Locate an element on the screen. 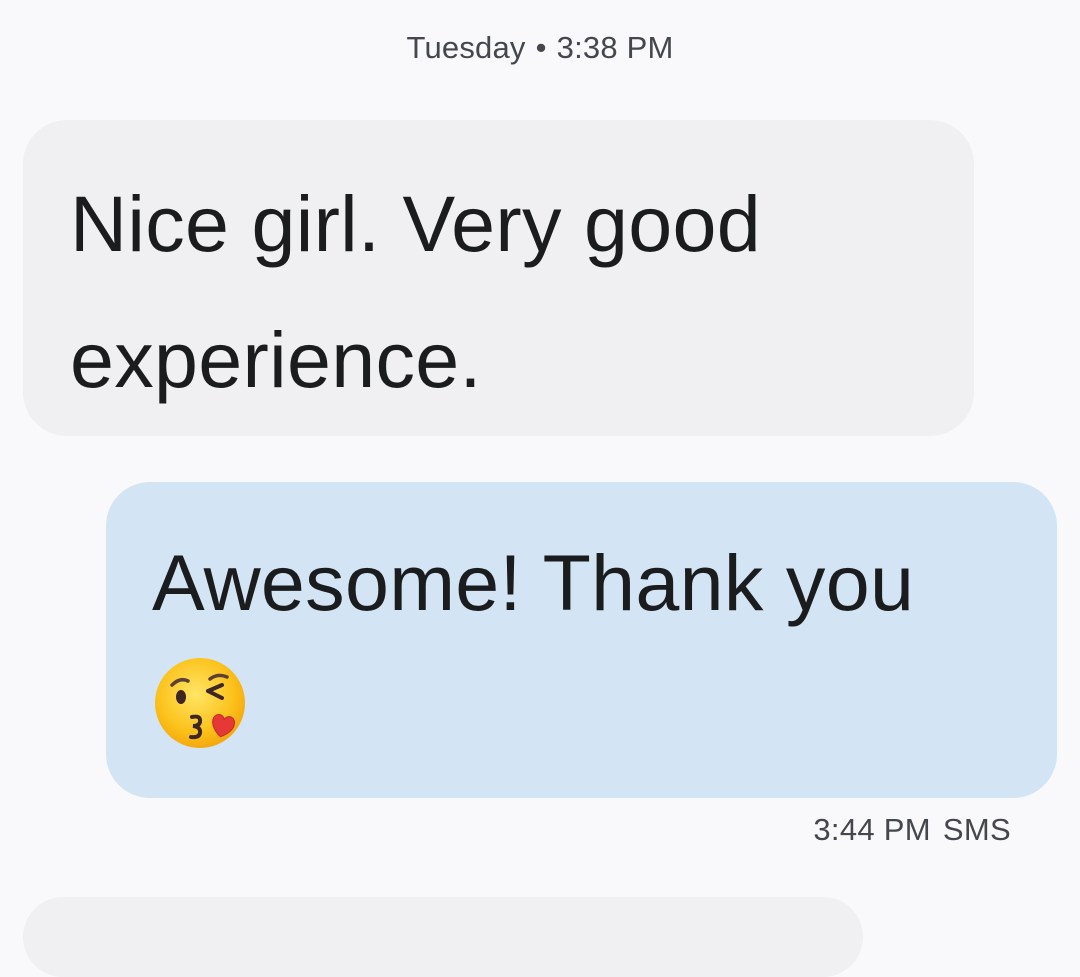 The image size is (1080, 977). incoming-message-line: Nice girl. Very good is located at coordinates (416, 223).